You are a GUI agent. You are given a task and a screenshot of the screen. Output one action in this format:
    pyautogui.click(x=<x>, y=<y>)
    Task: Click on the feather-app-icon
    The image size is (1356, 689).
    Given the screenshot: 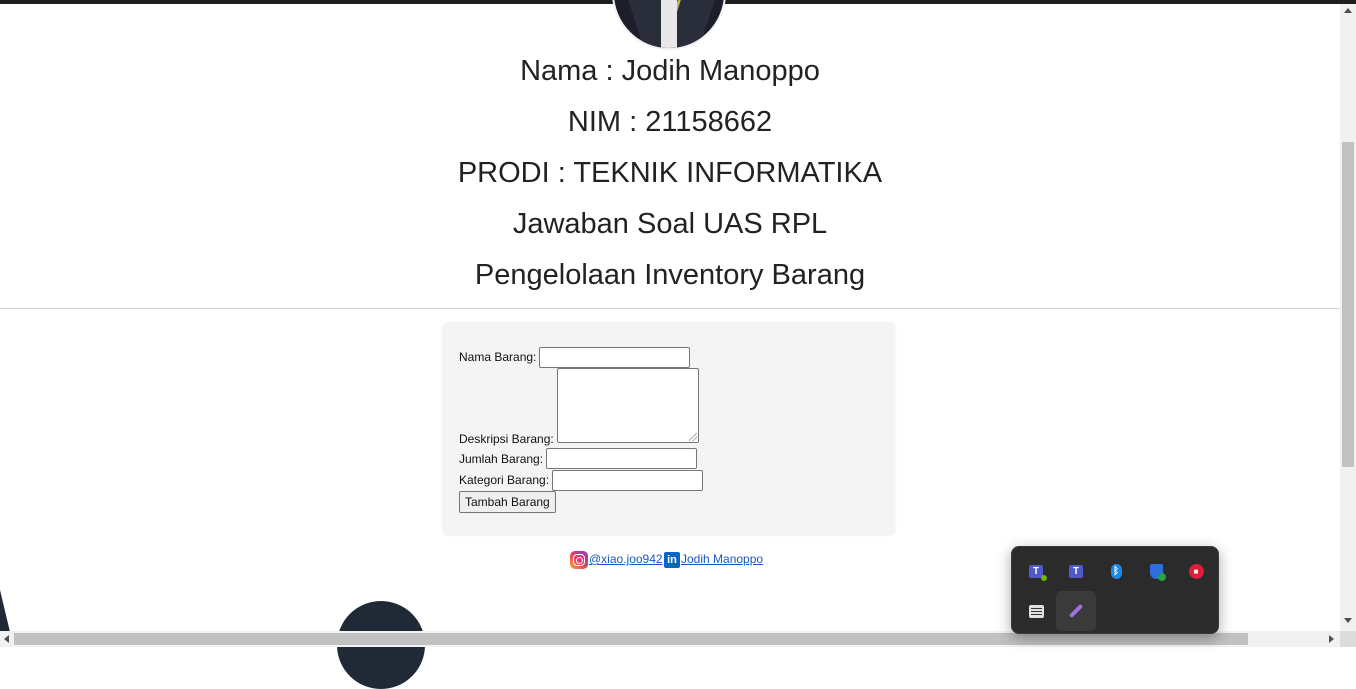 What is the action you would take?
    pyautogui.click(x=1076, y=611)
    